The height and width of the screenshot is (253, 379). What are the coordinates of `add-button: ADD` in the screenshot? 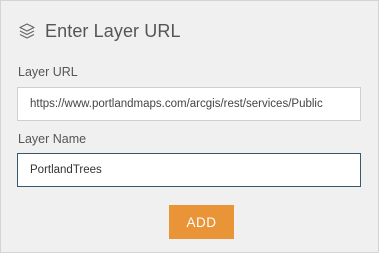 It's located at (201, 222).